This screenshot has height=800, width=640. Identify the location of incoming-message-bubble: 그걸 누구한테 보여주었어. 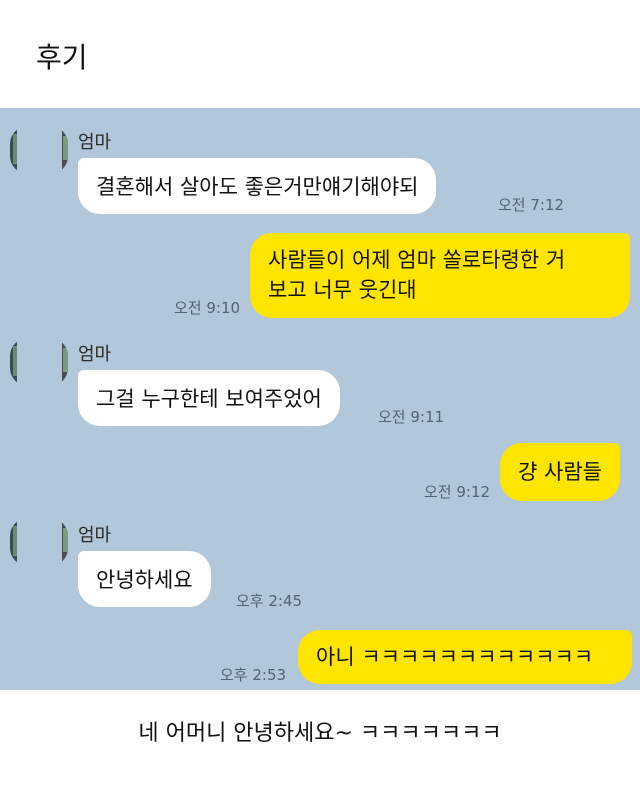
(209, 398).